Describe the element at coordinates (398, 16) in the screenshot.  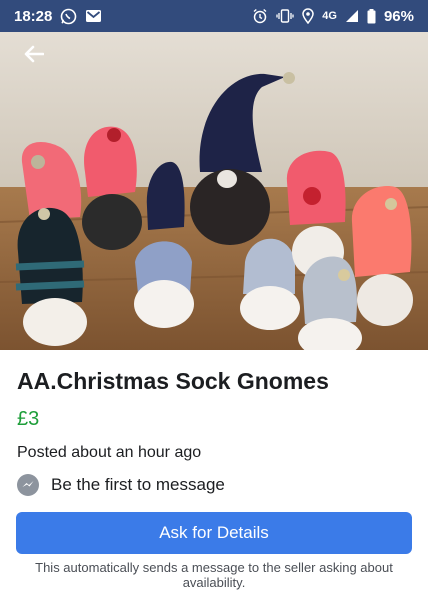
I see `battery-percent: 96%` at that location.